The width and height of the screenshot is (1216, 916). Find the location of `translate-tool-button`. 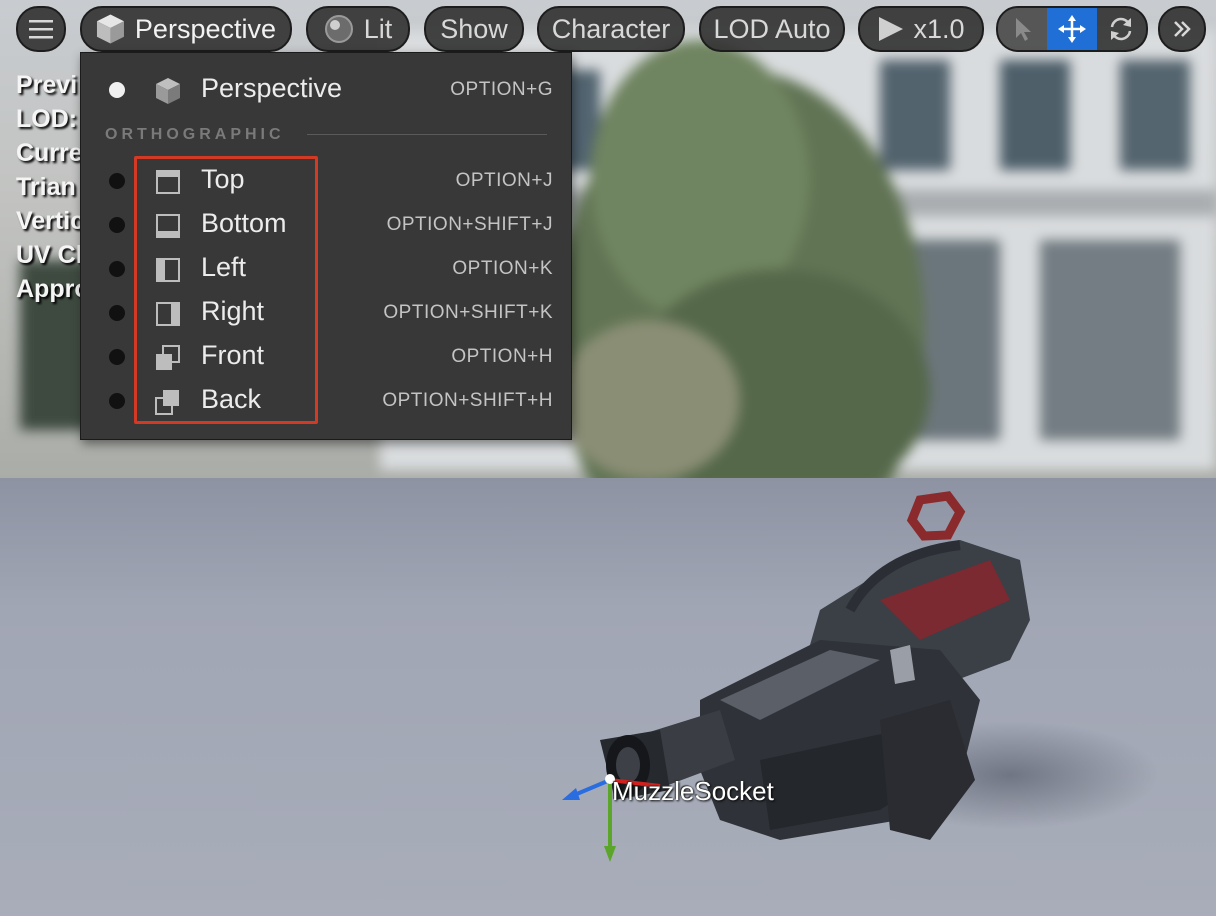

translate-tool-button is located at coordinates (1072, 29).